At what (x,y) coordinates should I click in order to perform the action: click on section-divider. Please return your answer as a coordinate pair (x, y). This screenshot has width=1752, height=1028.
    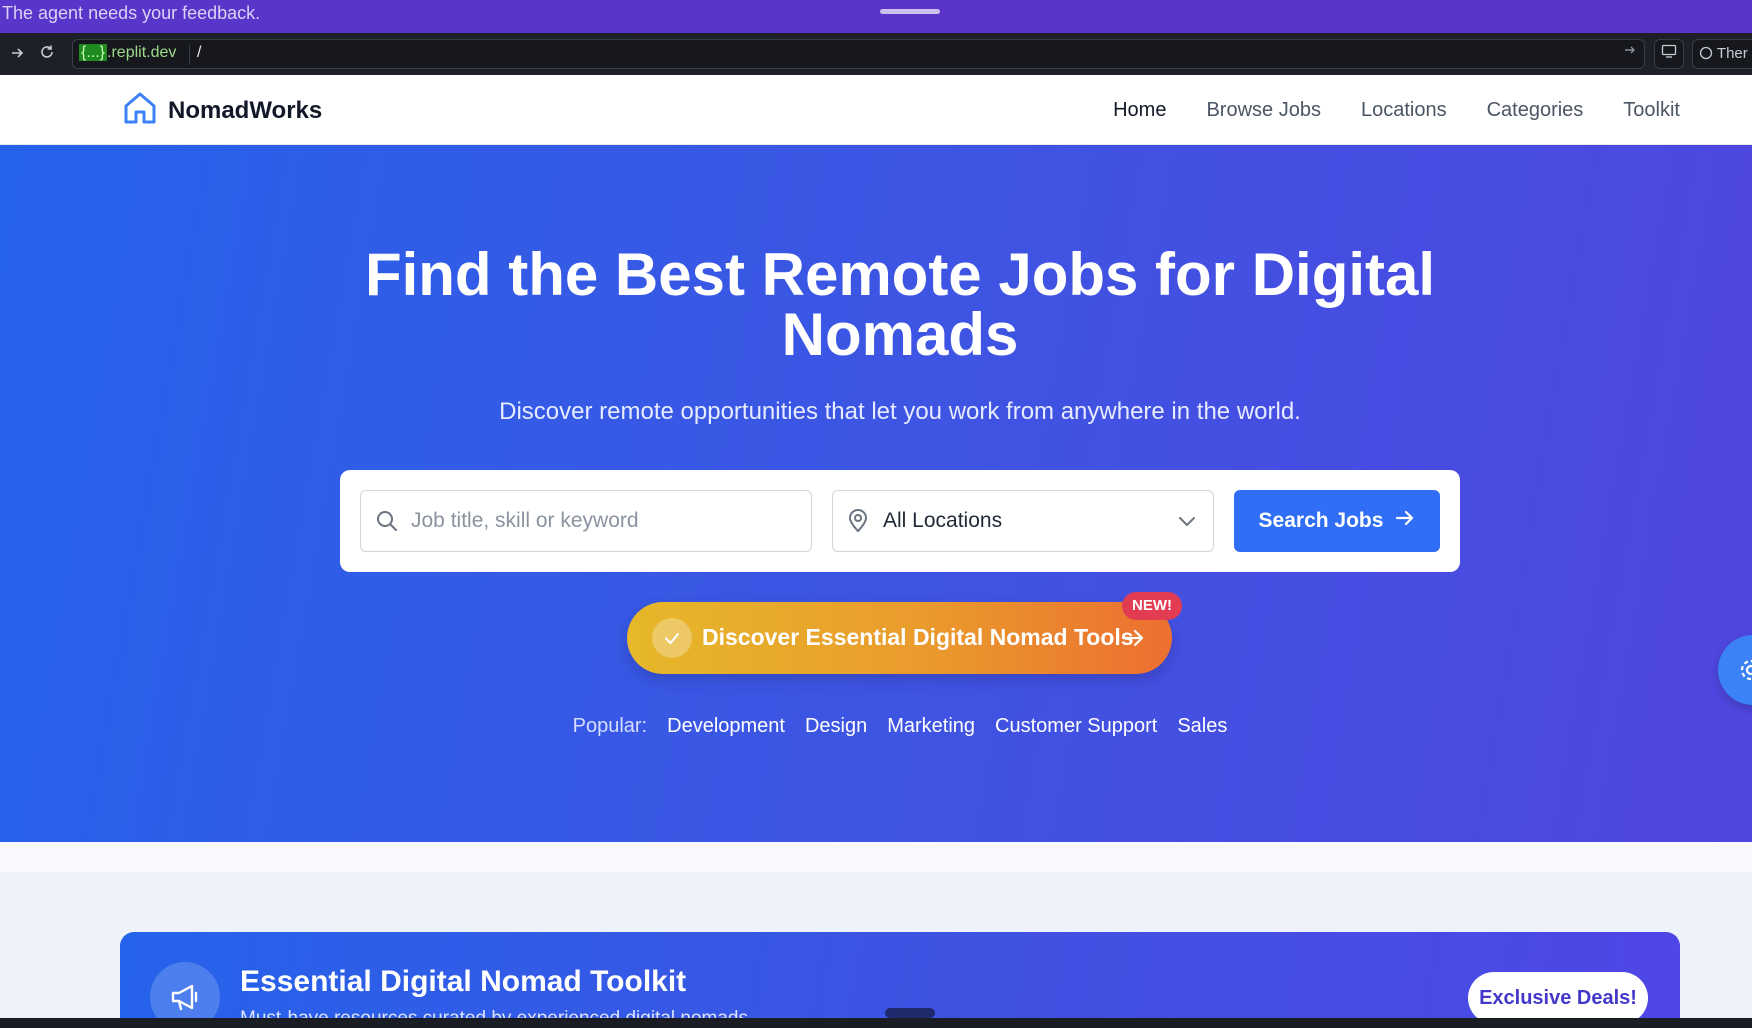
    Looking at the image, I should click on (876, 857).